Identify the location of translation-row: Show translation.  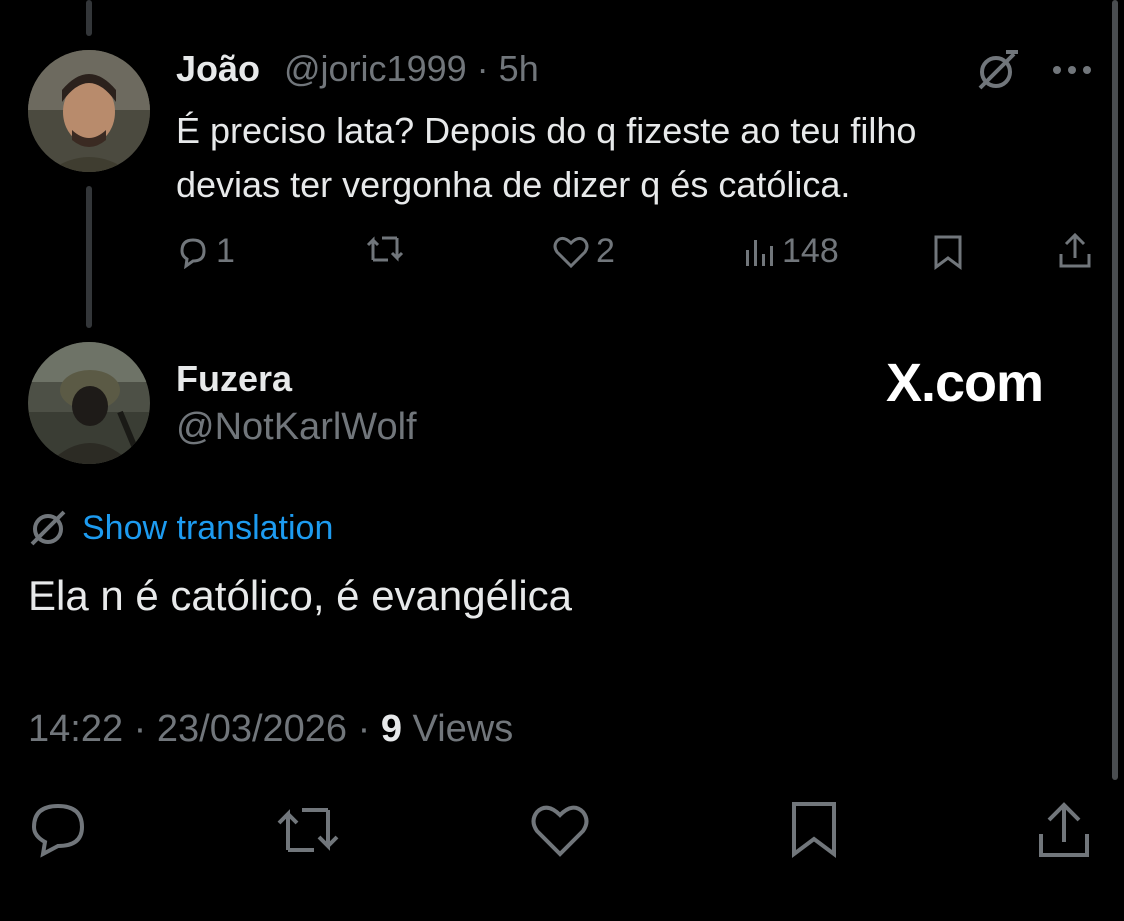
(180, 528).